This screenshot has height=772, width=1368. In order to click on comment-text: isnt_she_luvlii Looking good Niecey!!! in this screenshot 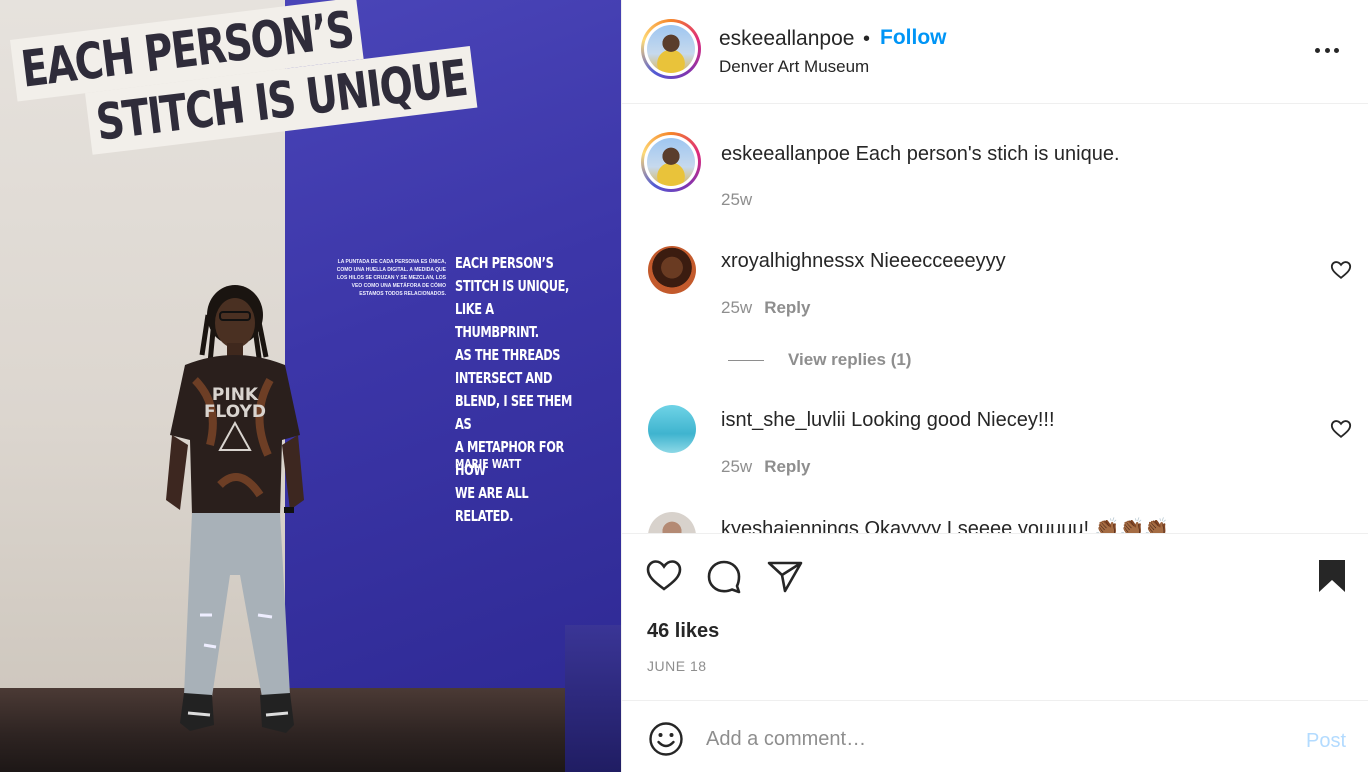, I will do `click(888, 420)`.